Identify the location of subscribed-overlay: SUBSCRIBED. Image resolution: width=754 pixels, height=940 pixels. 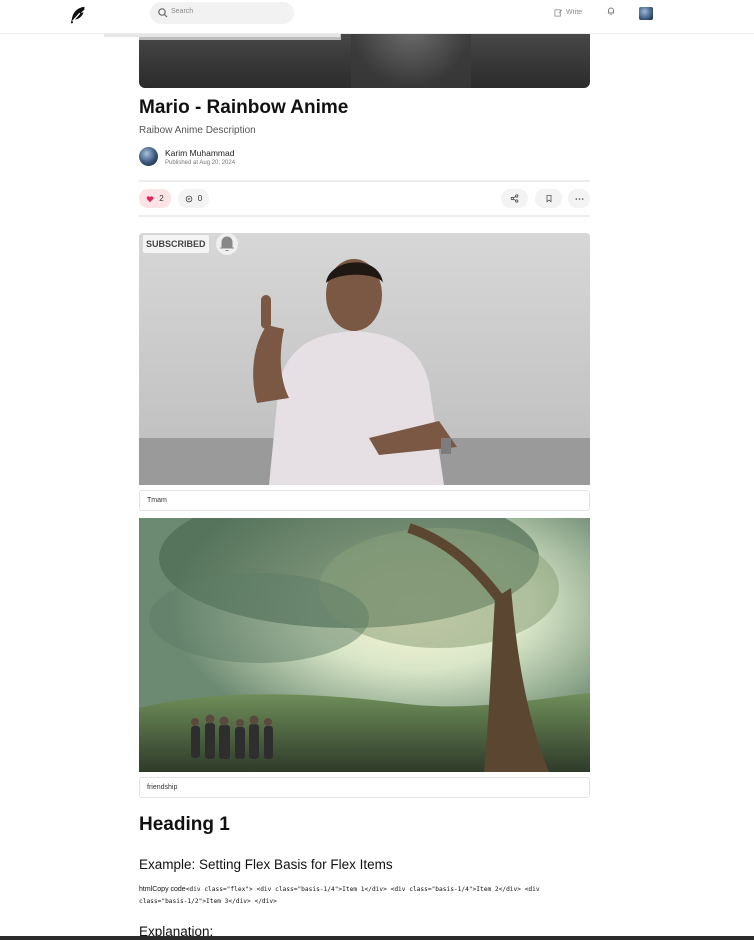
(176, 244).